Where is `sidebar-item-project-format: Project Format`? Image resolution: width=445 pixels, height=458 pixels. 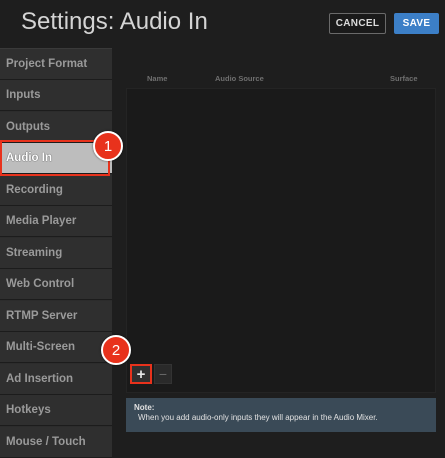 sidebar-item-project-format: Project Format is located at coordinates (56, 64).